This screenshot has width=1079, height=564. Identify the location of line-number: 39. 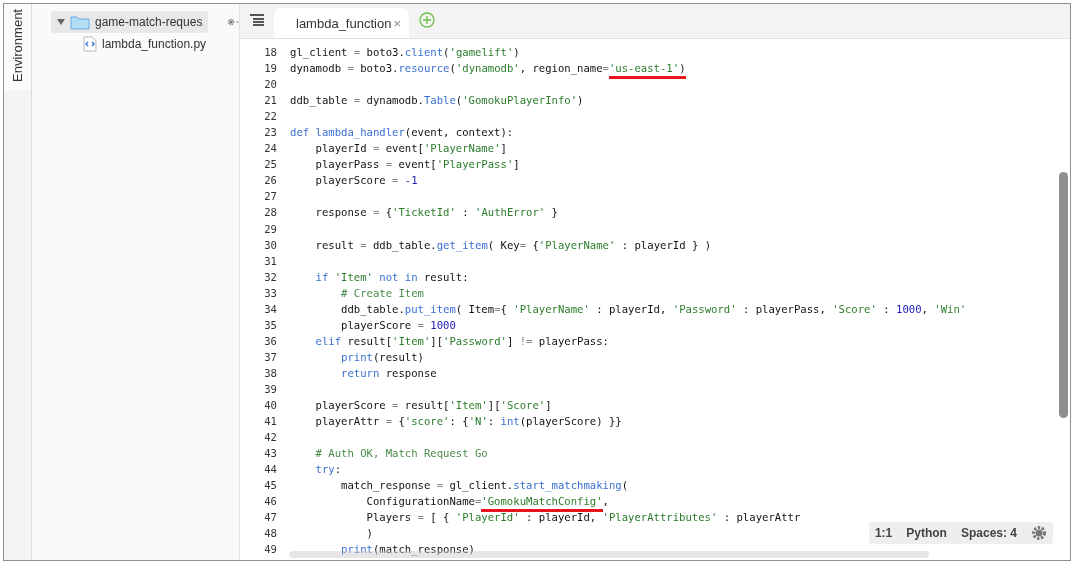
(270, 389).